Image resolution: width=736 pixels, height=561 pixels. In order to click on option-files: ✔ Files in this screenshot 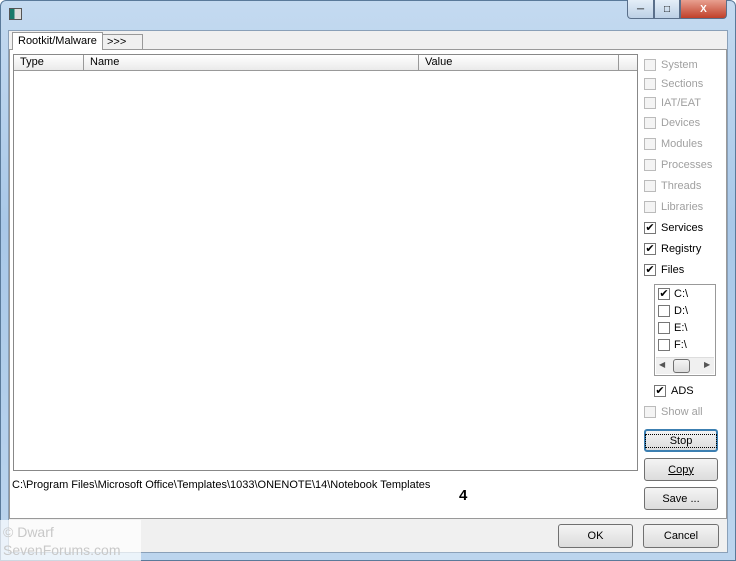, I will do `click(664, 270)`.